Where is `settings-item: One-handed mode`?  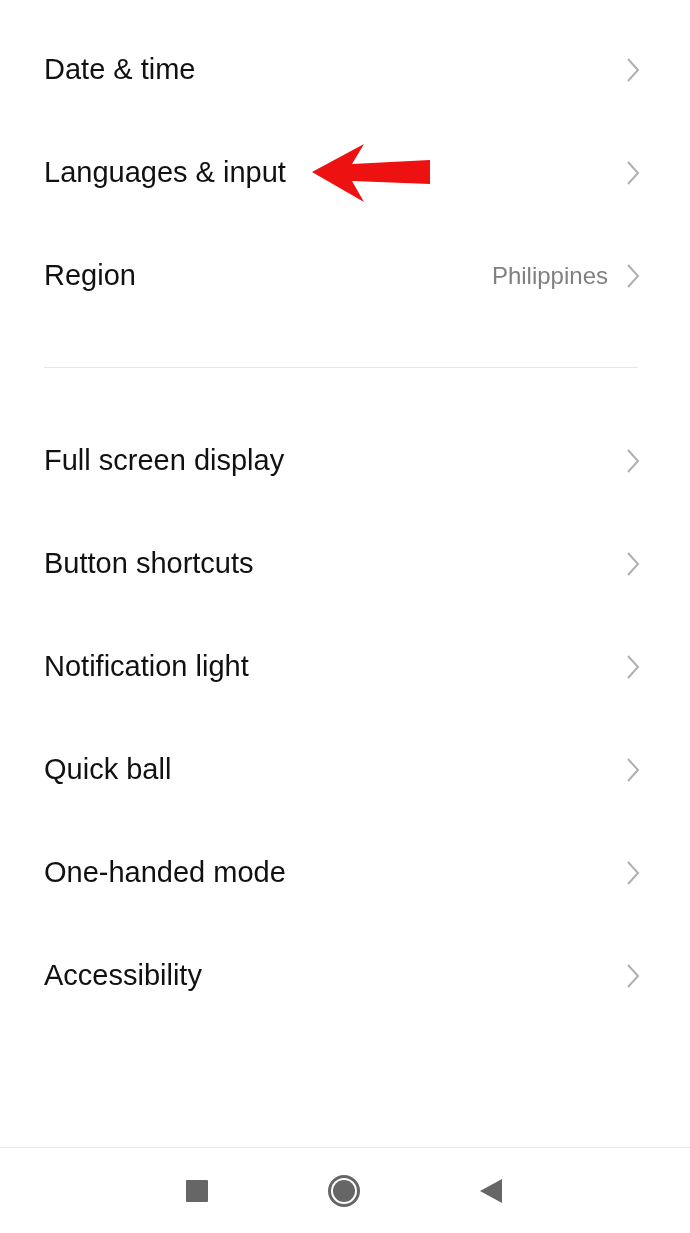 settings-item: One-handed mode is located at coordinates (345, 872).